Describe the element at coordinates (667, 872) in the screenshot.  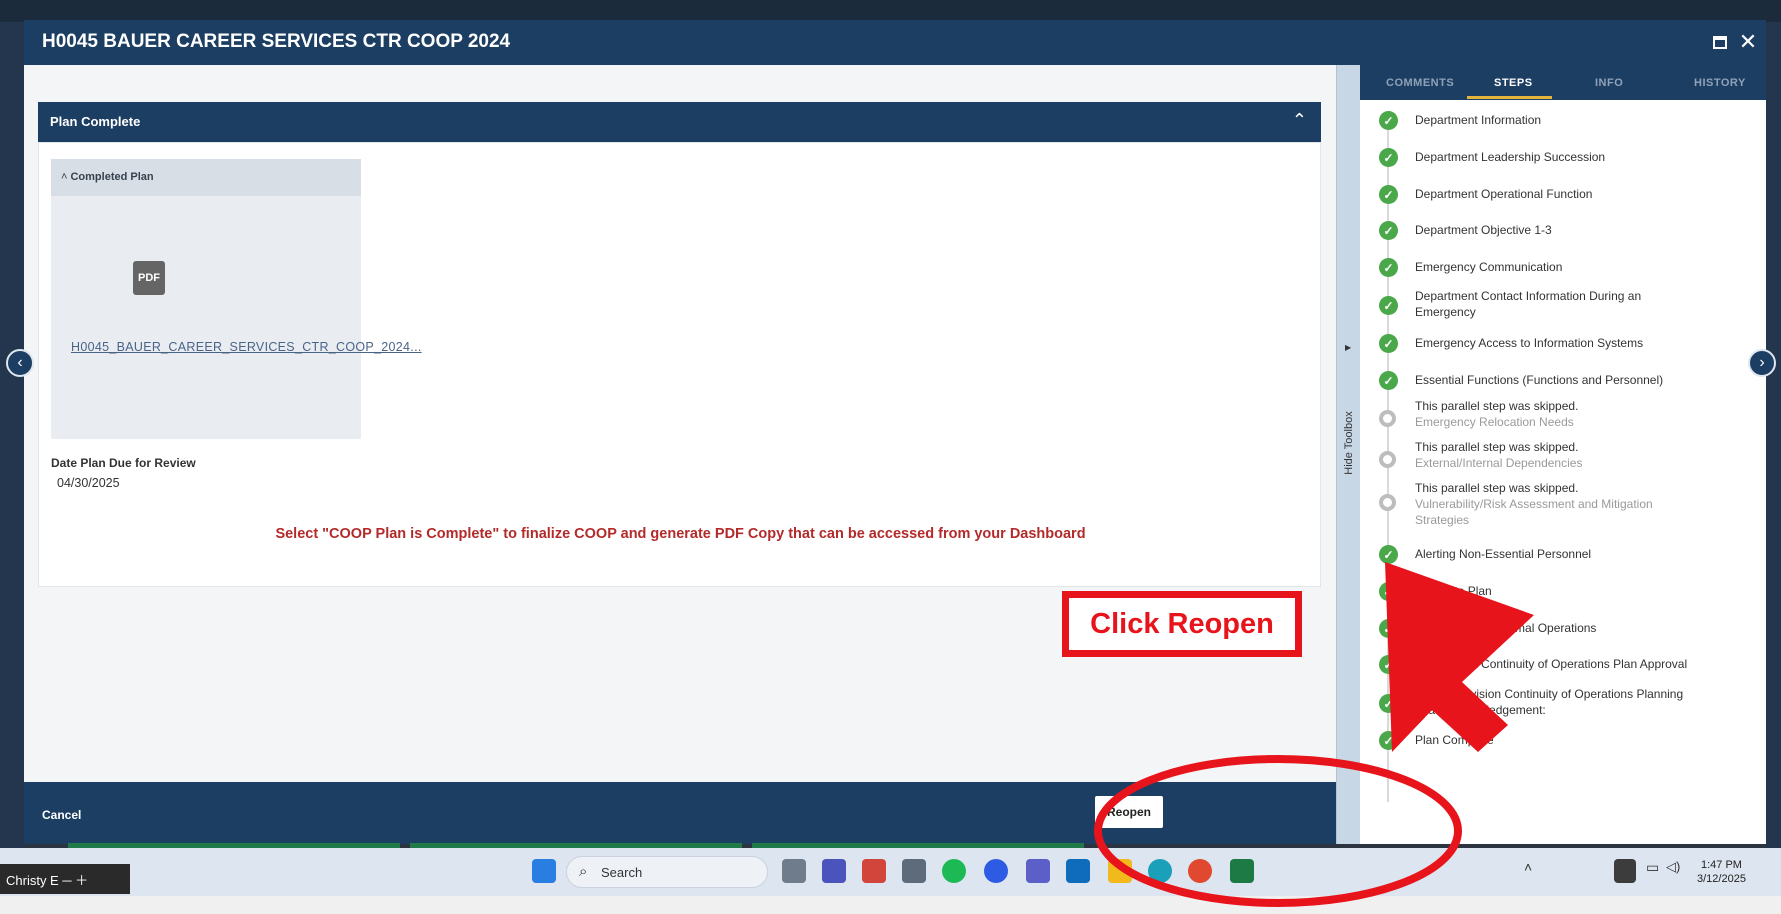
I see `taskbar-search: ⌕ Search` at that location.